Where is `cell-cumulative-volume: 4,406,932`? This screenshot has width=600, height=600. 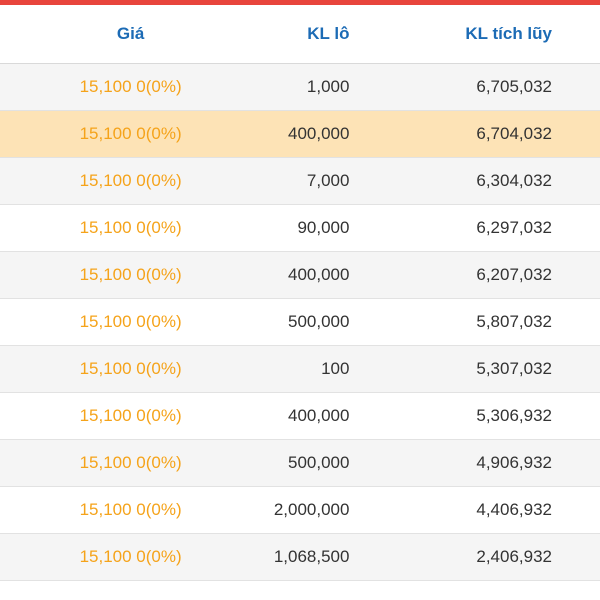 cell-cumulative-volume: 4,406,932 is located at coordinates (514, 509).